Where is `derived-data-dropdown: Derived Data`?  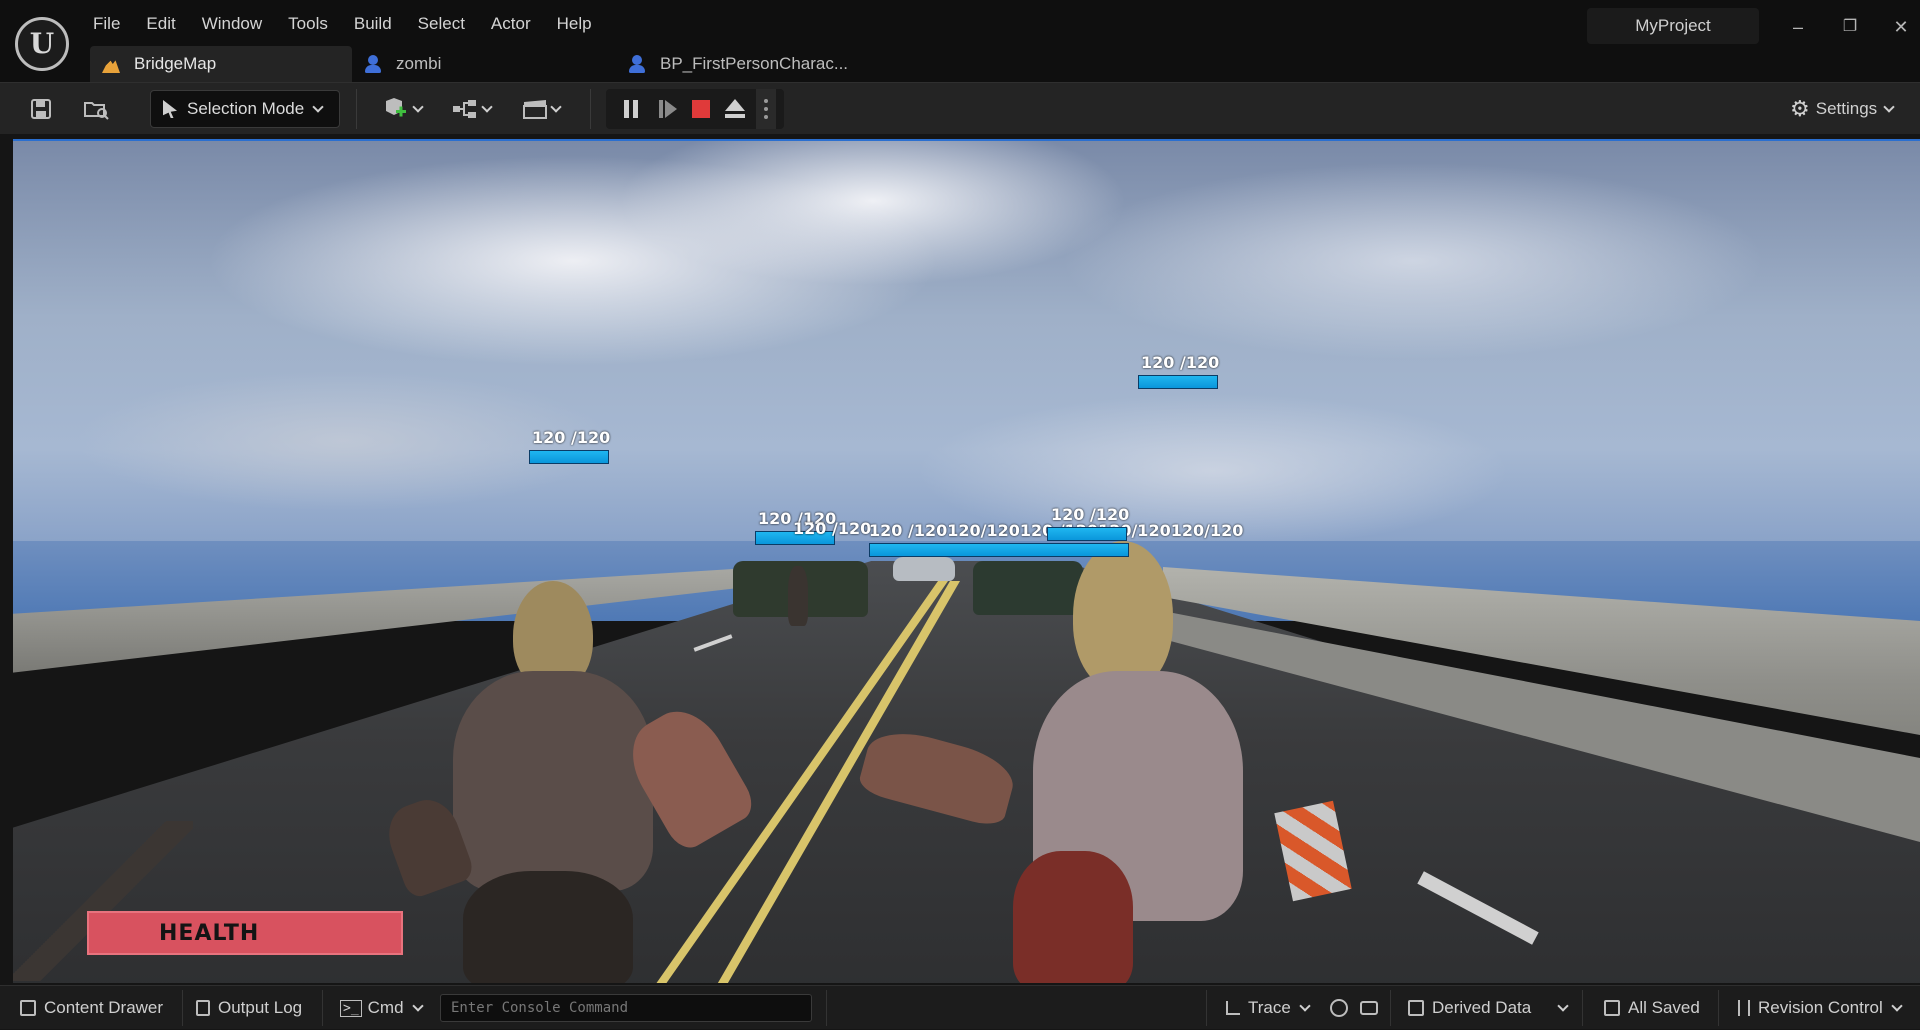 derived-data-dropdown: Derived Data is located at coordinates (1488, 1008).